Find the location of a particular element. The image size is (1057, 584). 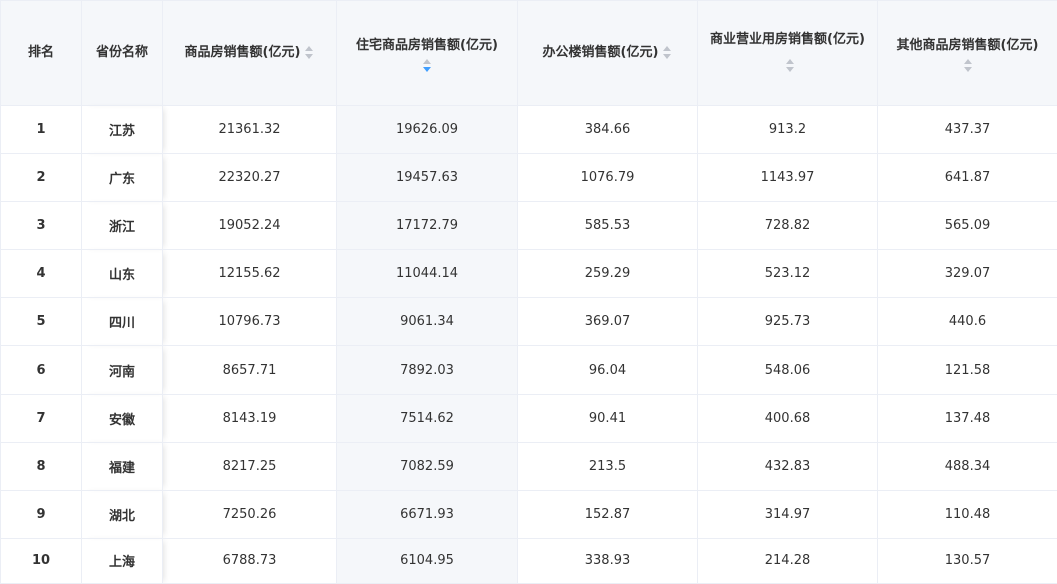

cell-other: 130.57 is located at coordinates (967, 560).